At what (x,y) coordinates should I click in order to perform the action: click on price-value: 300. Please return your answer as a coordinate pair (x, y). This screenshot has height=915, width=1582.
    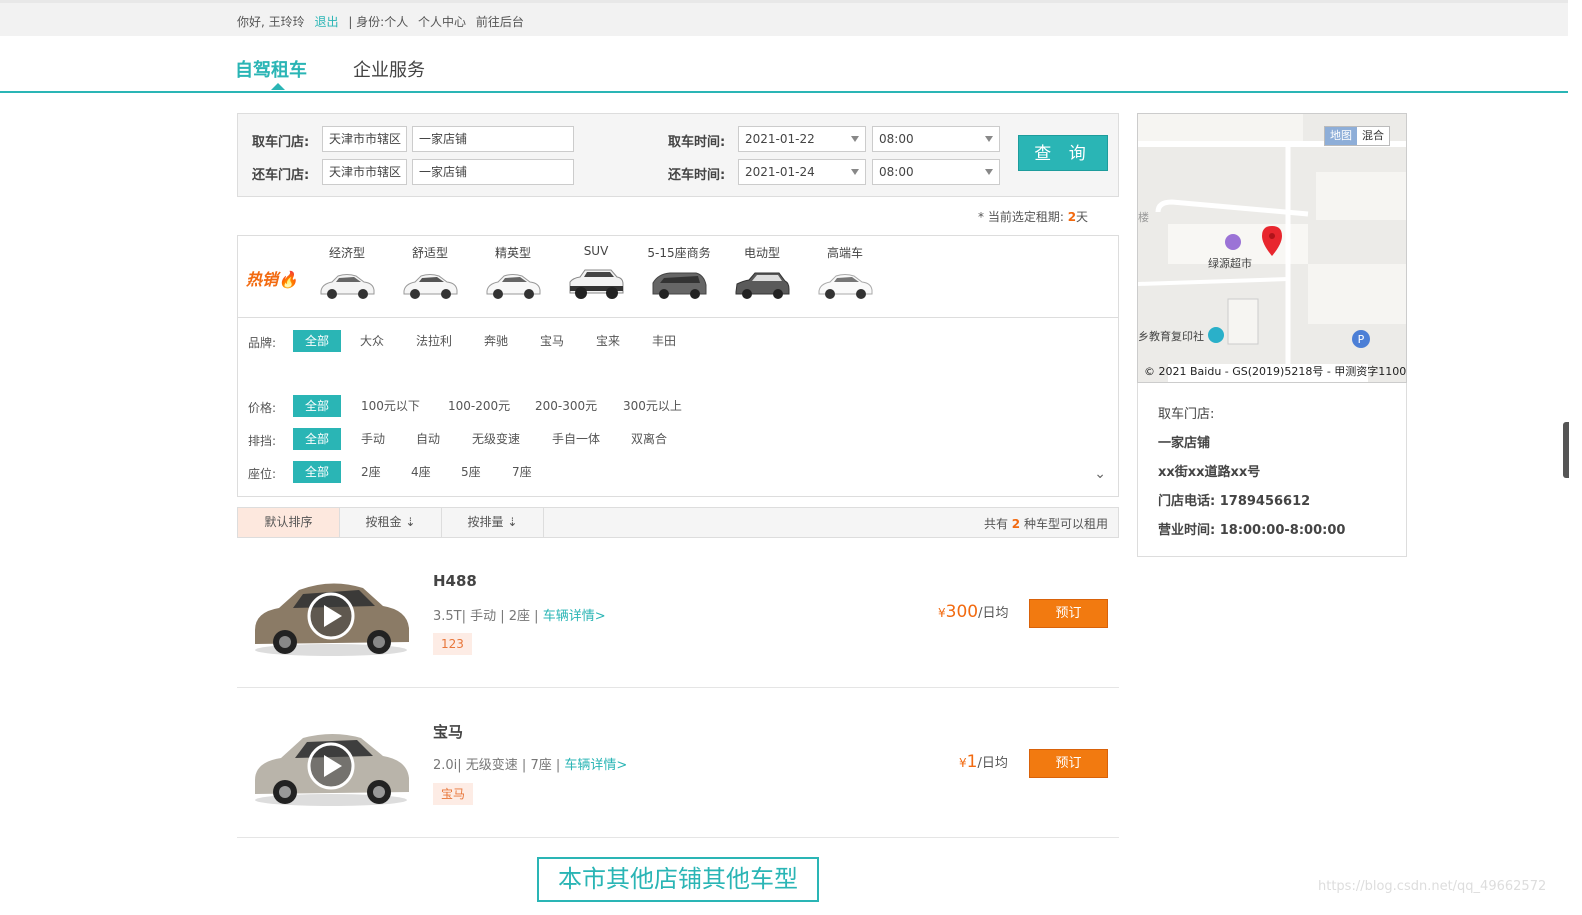
    Looking at the image, I should click on (962, 612).